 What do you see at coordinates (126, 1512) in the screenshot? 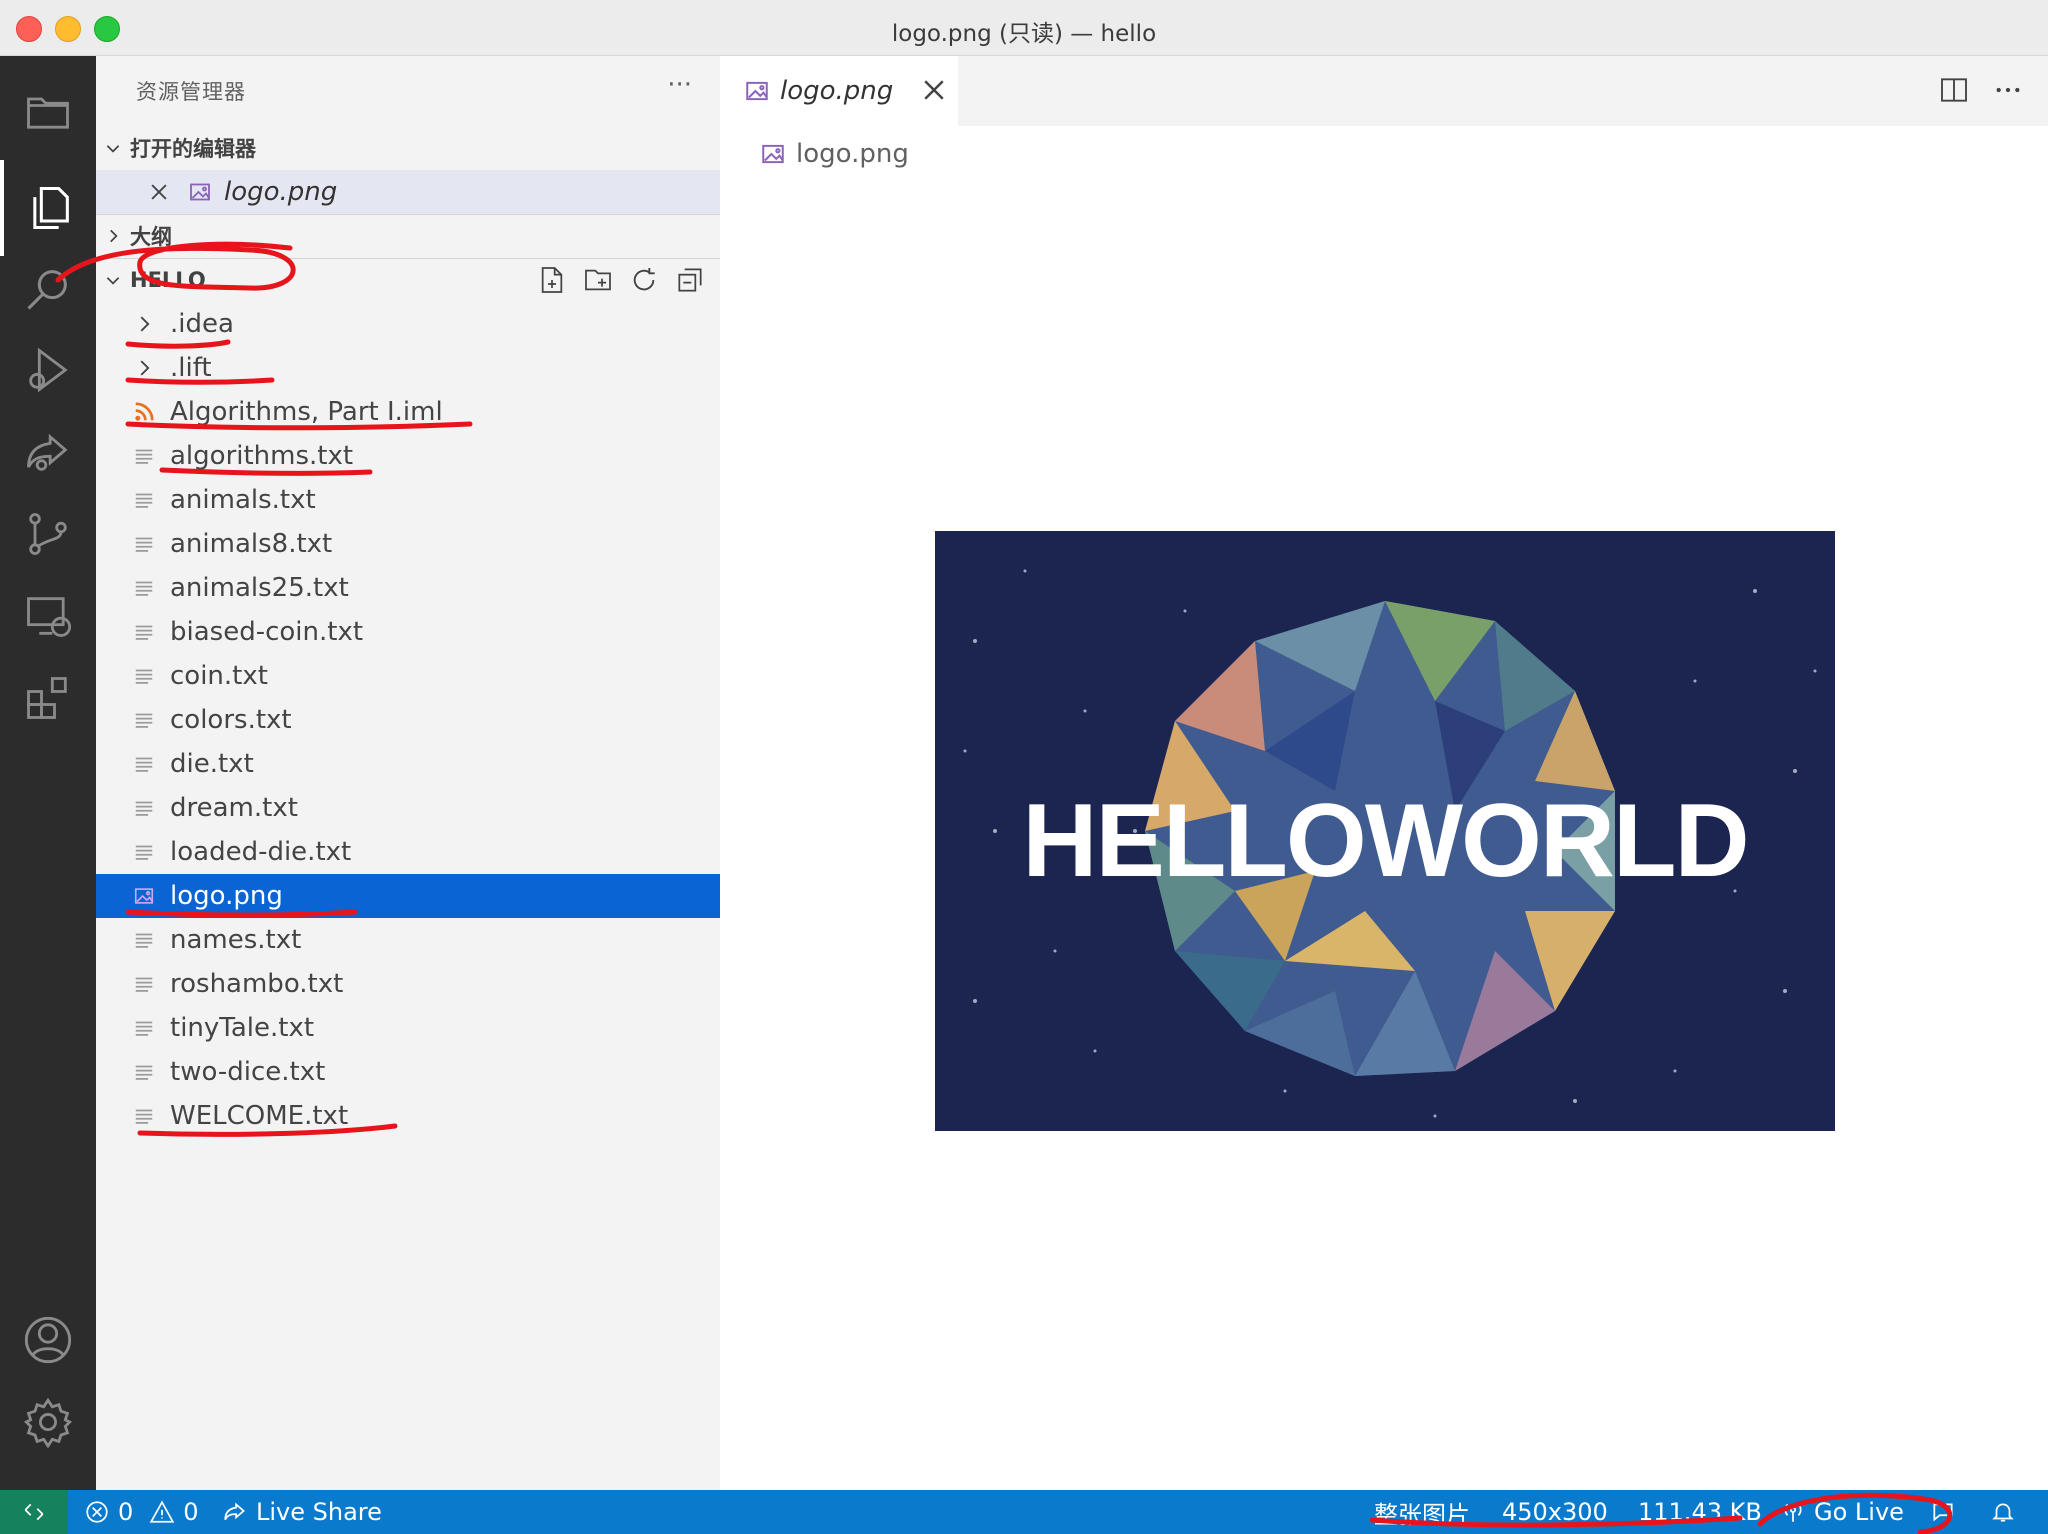
I see `errors-count: 0` at bounding box center [126, 1512].